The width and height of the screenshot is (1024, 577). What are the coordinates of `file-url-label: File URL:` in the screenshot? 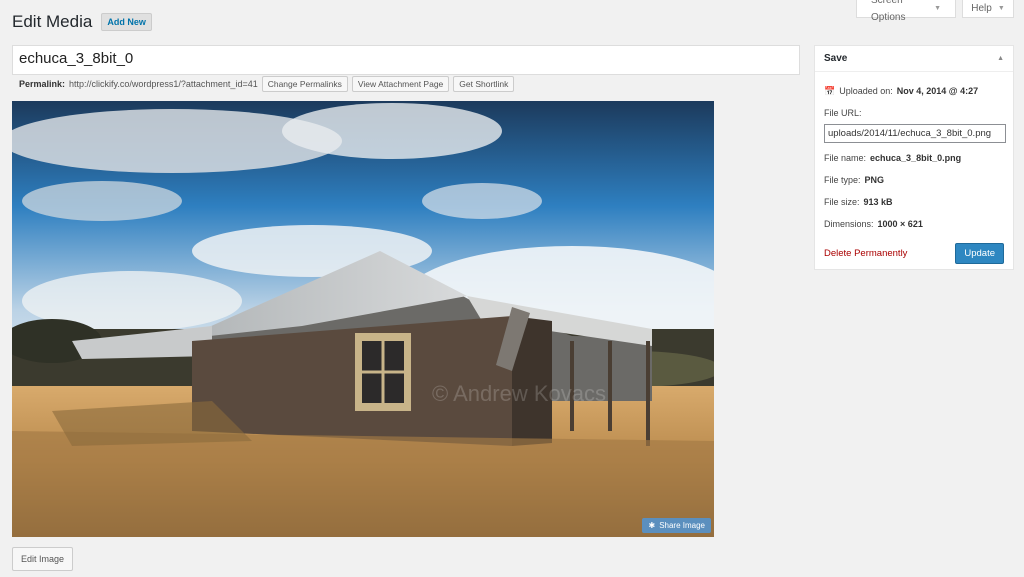 It's located at (843, 113).